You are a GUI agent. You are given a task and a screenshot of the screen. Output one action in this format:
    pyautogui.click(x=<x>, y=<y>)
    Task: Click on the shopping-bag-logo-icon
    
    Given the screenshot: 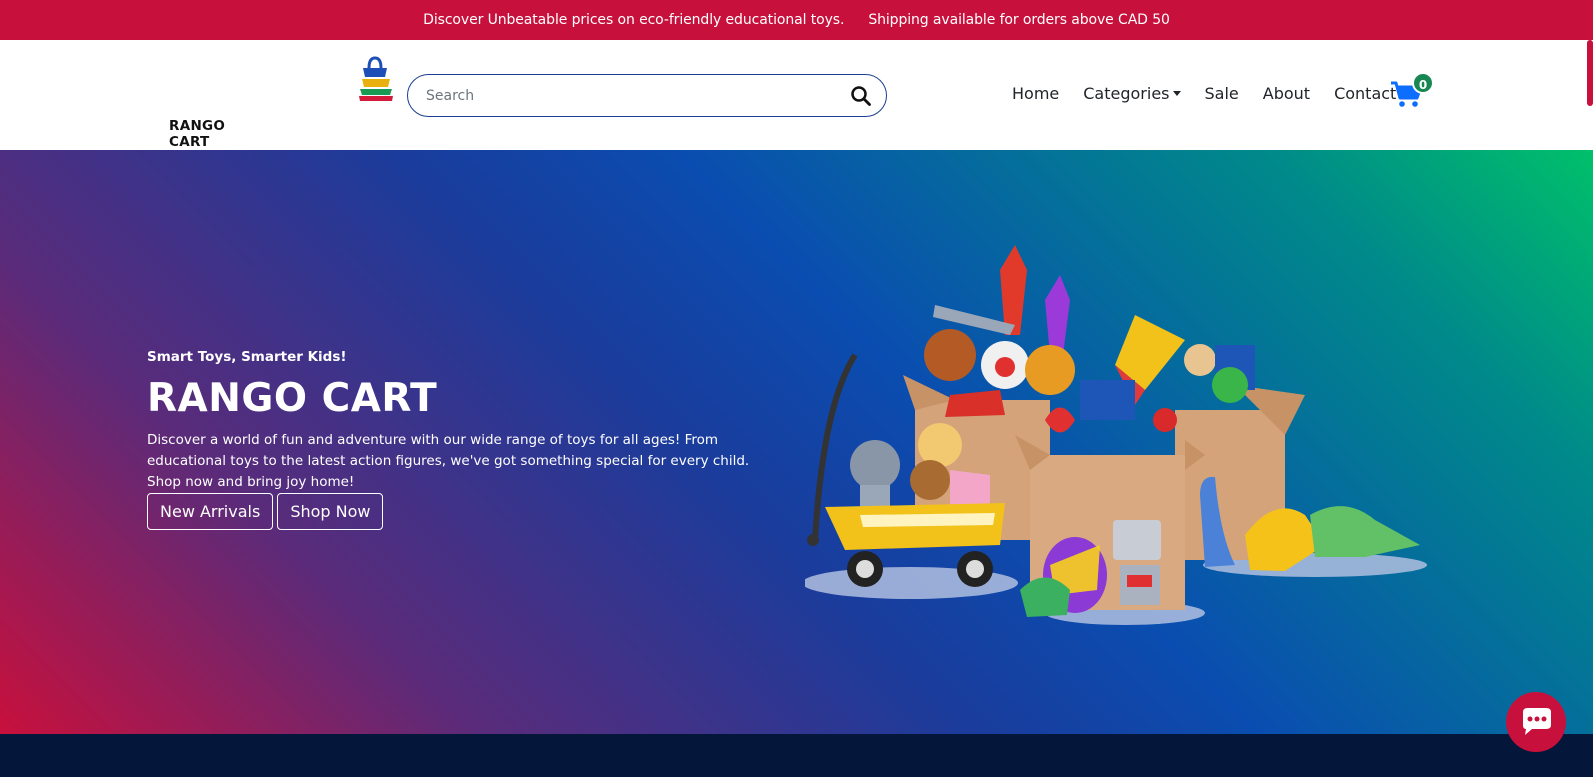 What is the action you would take?
    pyautogui.click(x=376, y=78)
    